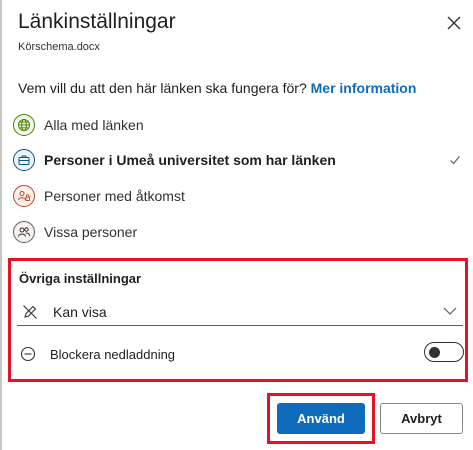 This screenshot has width=473, height=450. Describe the element at coordinates (80, 311) in the screenshot. I see `permission-value: Kan visa` at that location.